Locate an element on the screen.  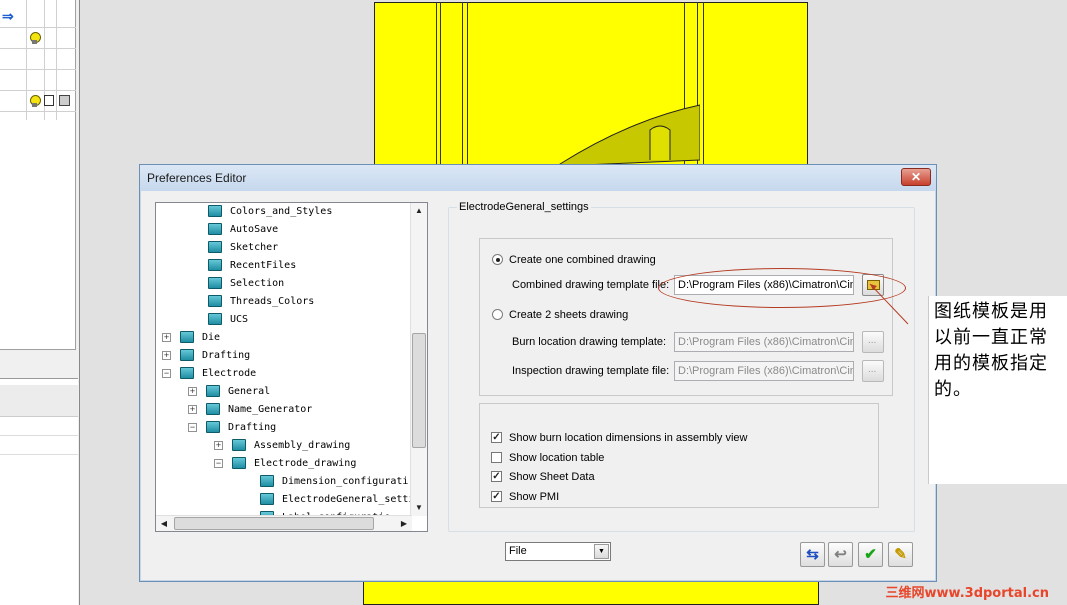
scroll-up-icon: ▲ is located at coordinates (419, 211).